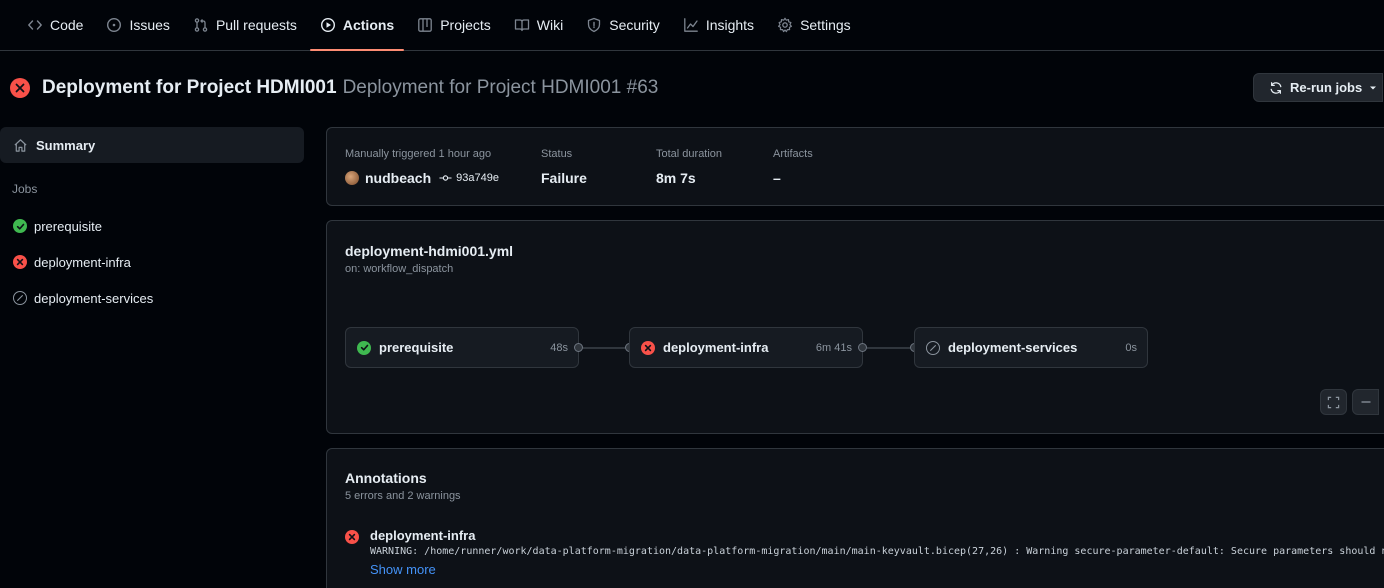 The image size is (1384, 588). What do you see at coordinates (825, 25) in the screenshot?
I see `tab-settings-label: Settings` at bounding box center [825, 25].